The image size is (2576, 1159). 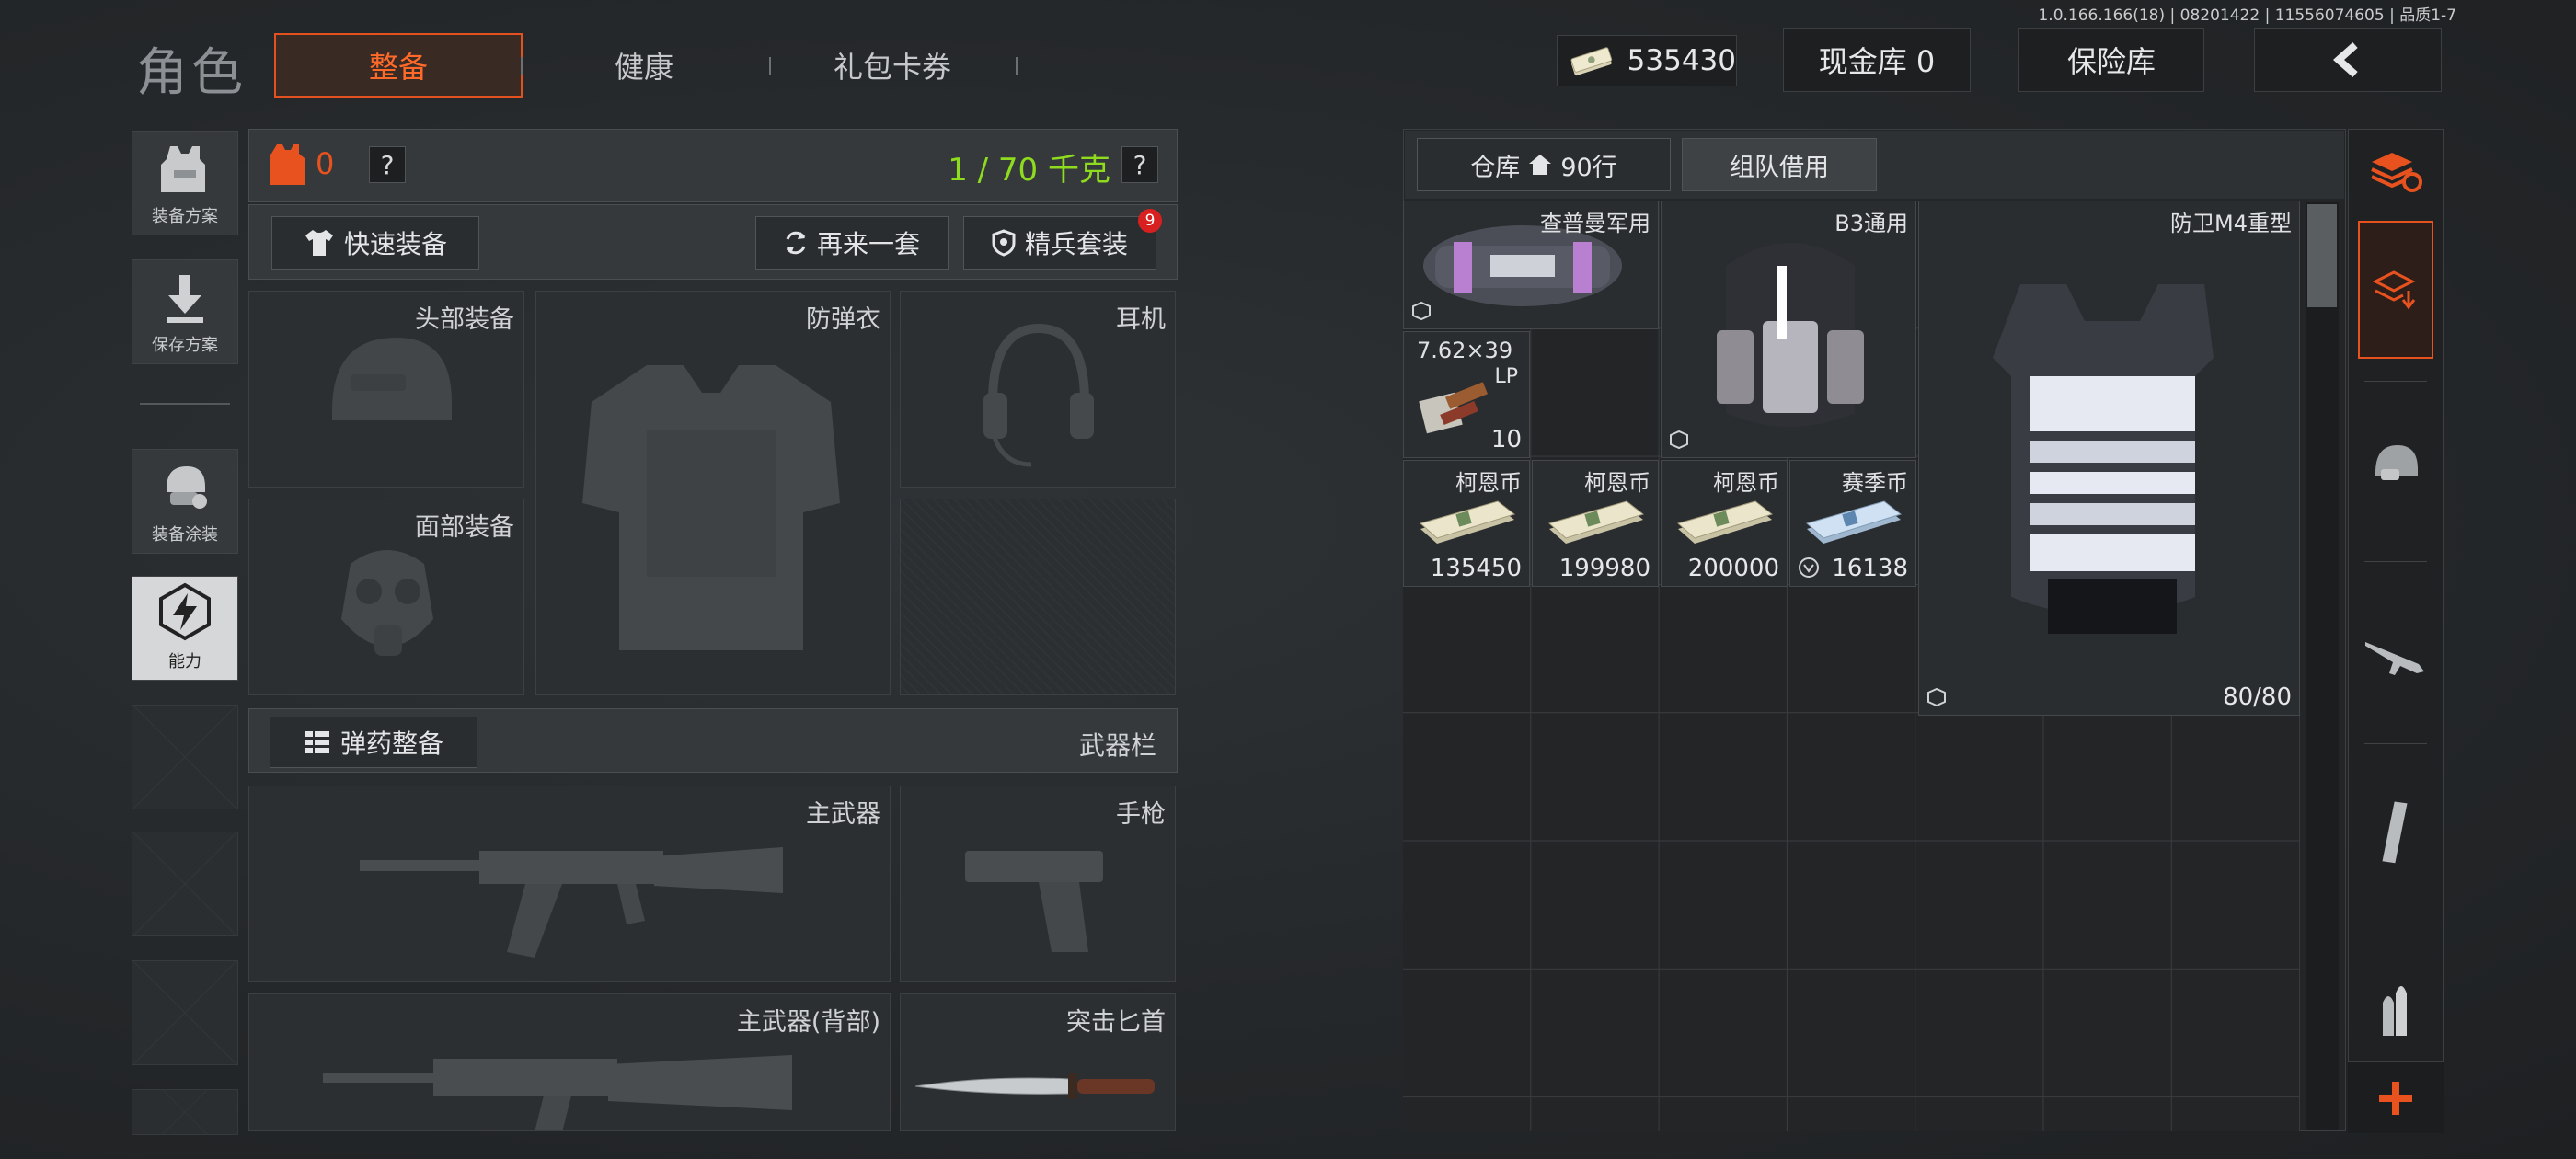 I want to click on item-name: 查普曼军用, so click(x=1595, y=223).